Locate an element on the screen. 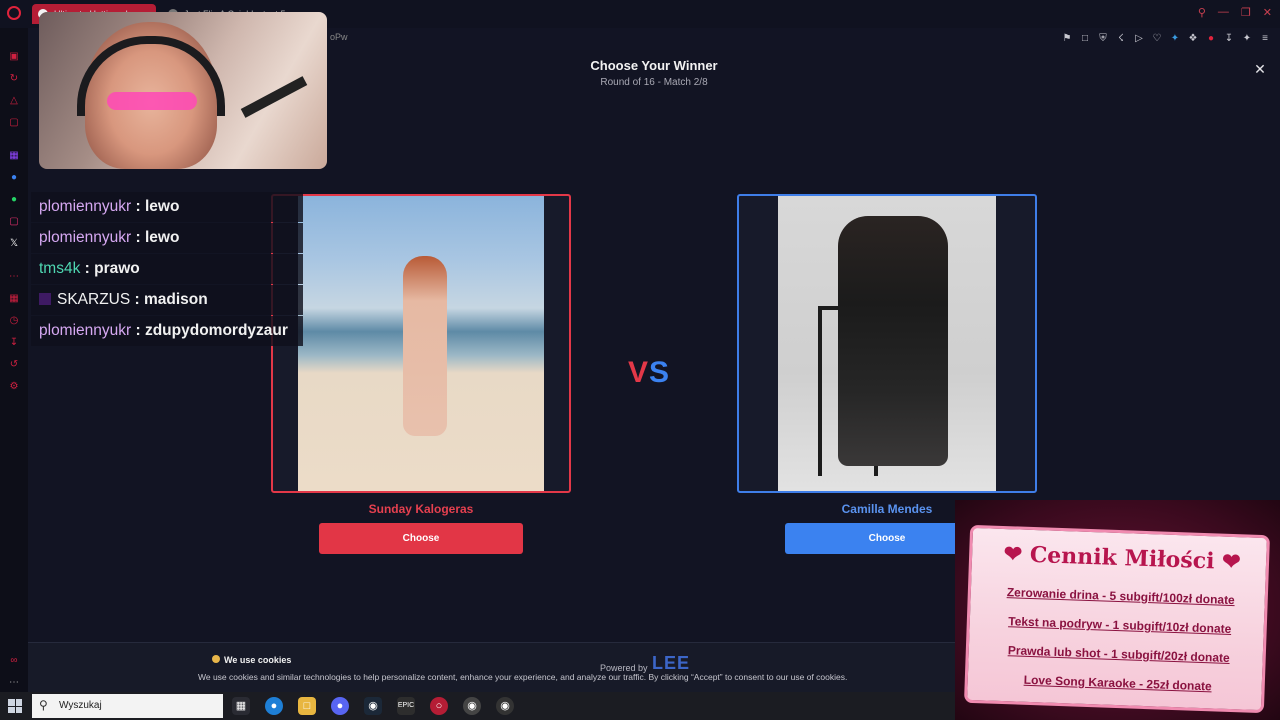 This screenshot has width=1280, height=720. window-controls: ⚲ — ❐ ✕ is located at coordinates (1235, 12).